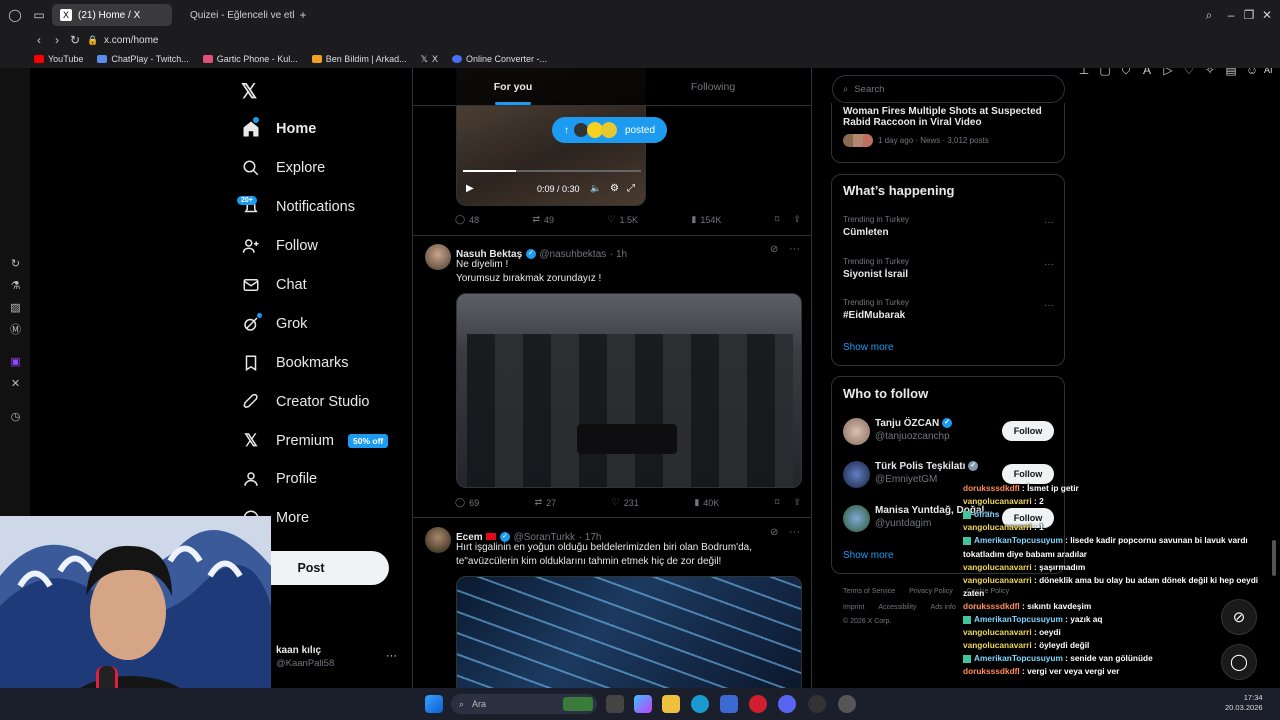 The width and height of the screenshot is (1280, 720). I want to click on page-scrollbar, so click(1274, 558).